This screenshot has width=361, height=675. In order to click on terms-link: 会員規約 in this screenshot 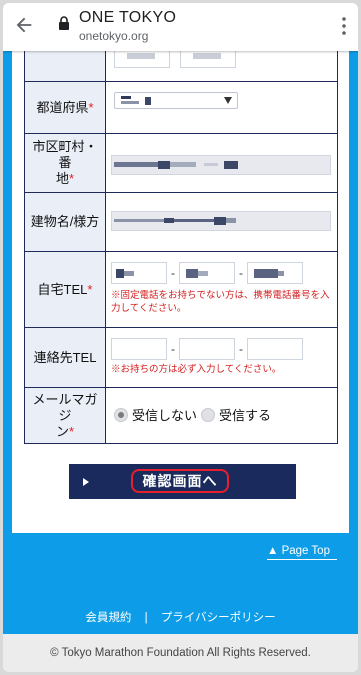, I will do `click(108, 618)`.